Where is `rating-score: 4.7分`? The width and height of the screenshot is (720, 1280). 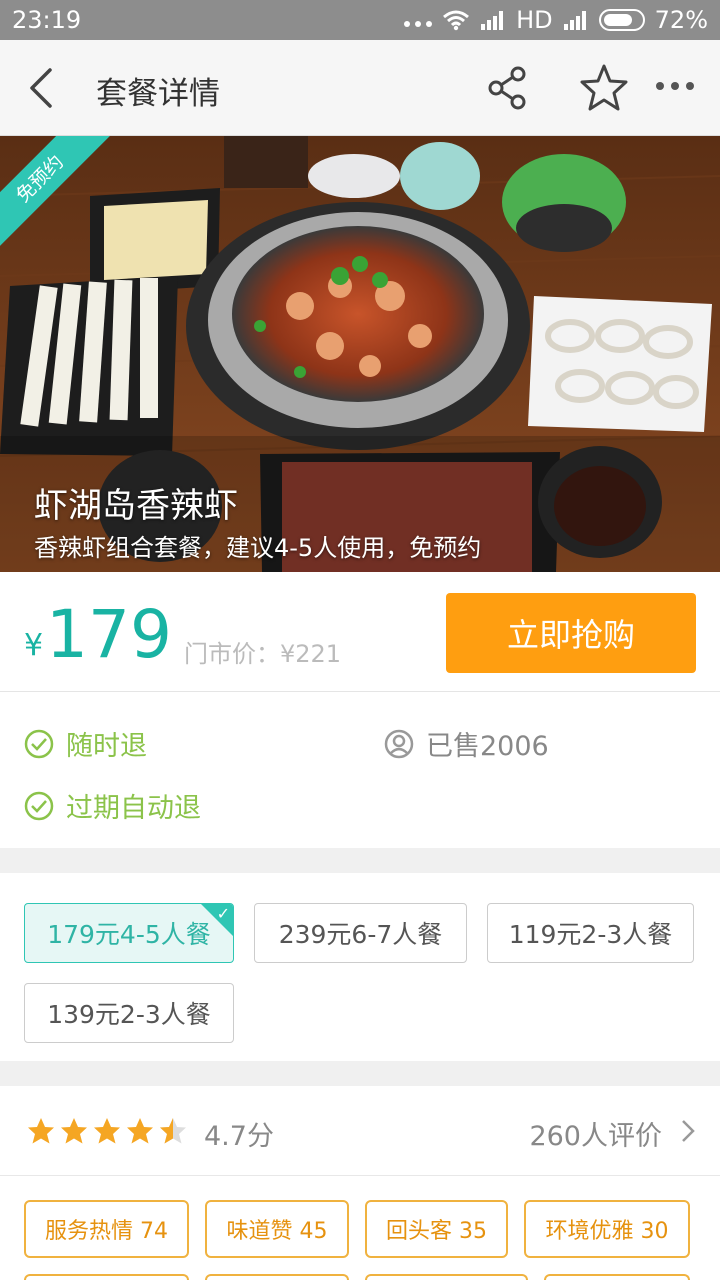
rating-score: 4.7分 is located at coordinates (239, 1136).